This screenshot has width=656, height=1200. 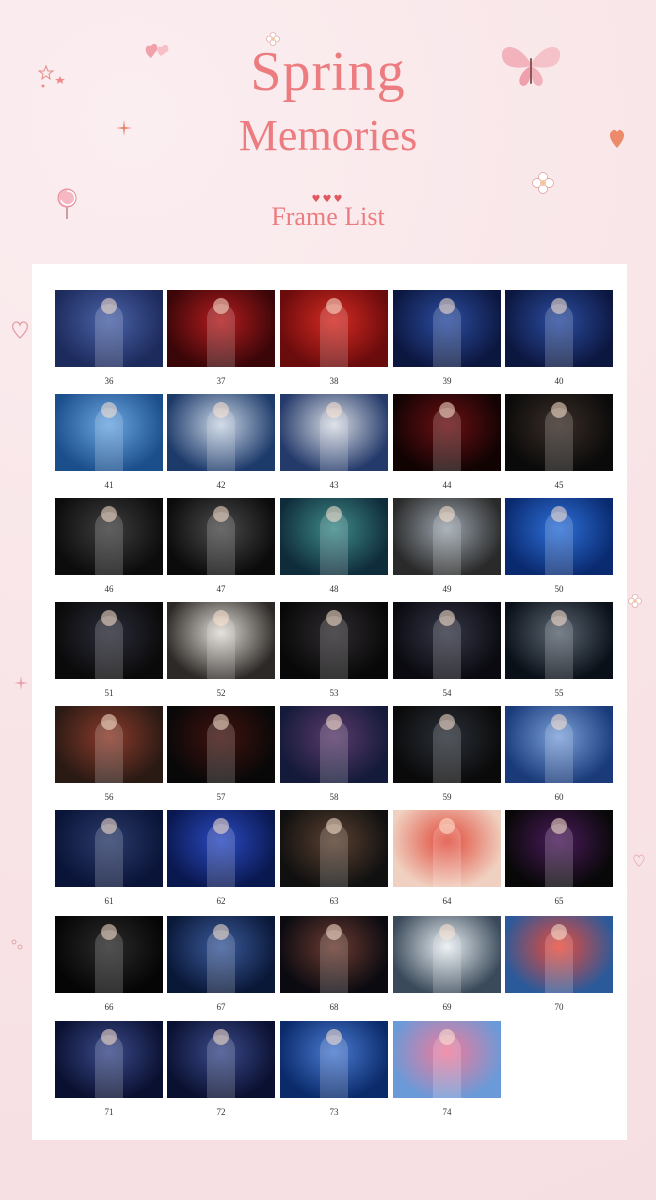 I want to click on frame-item: 43, so click(x=334, y=442).